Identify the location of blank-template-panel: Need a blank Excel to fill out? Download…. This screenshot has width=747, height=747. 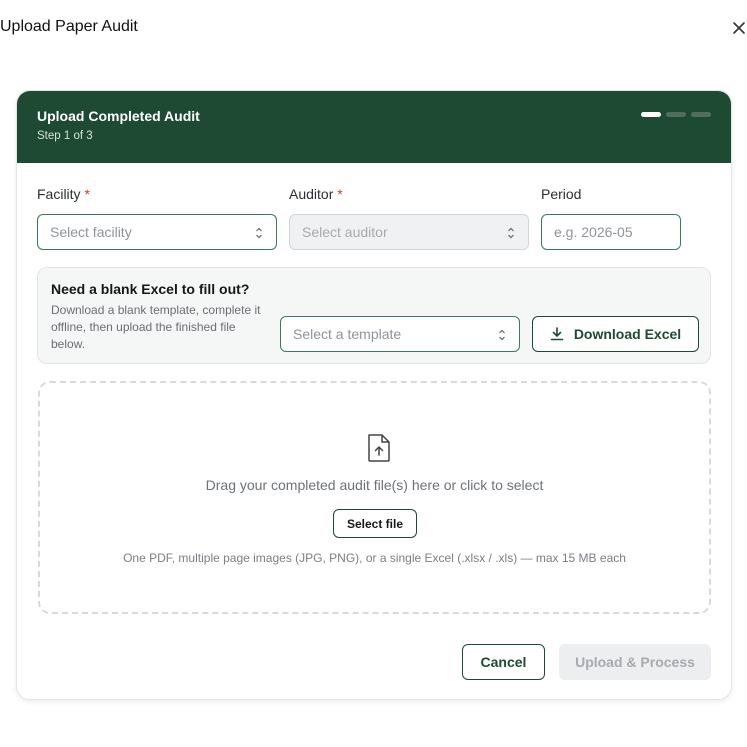
(374, 315).